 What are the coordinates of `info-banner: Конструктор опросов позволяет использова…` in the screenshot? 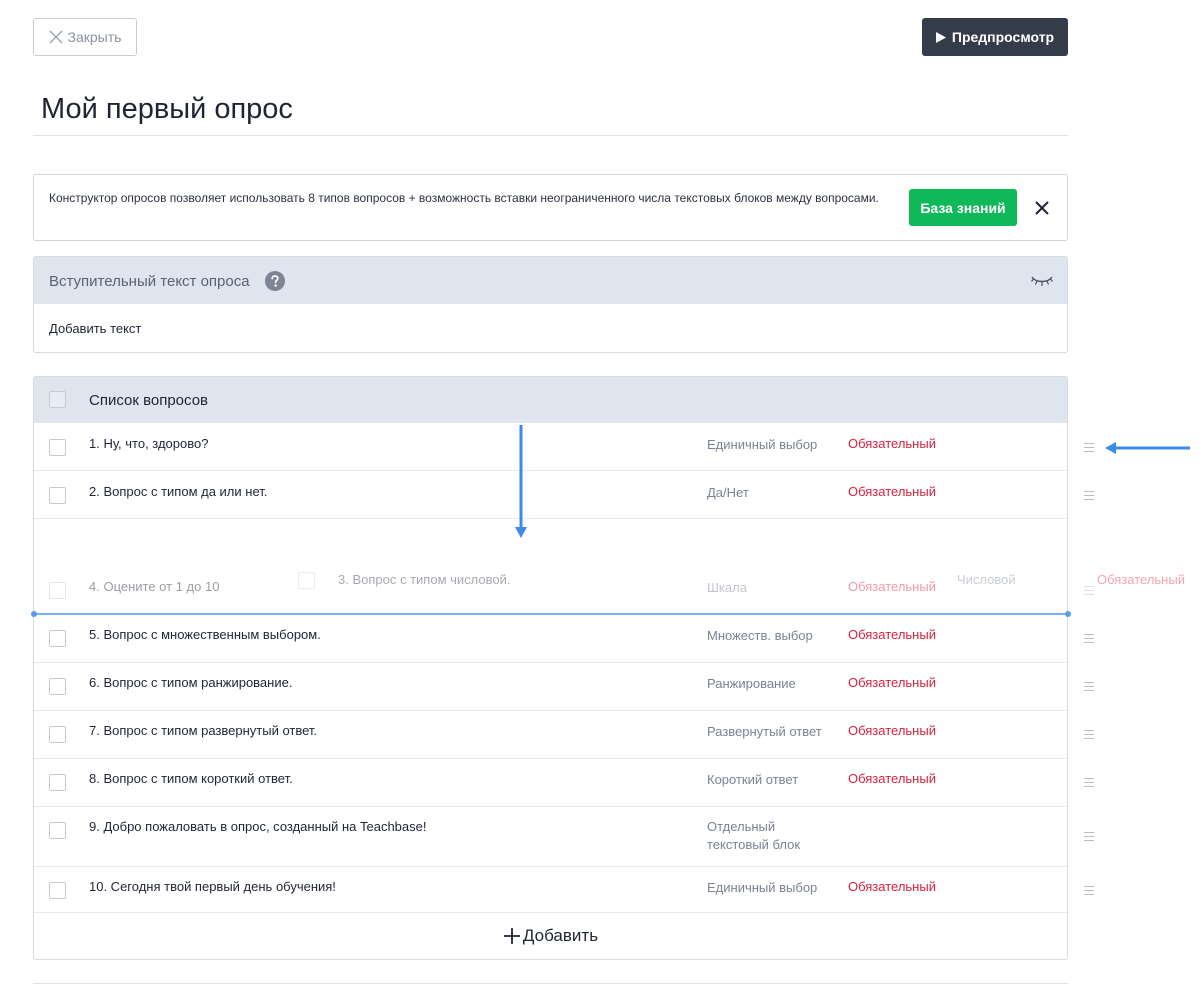 It's located at (550, 207).